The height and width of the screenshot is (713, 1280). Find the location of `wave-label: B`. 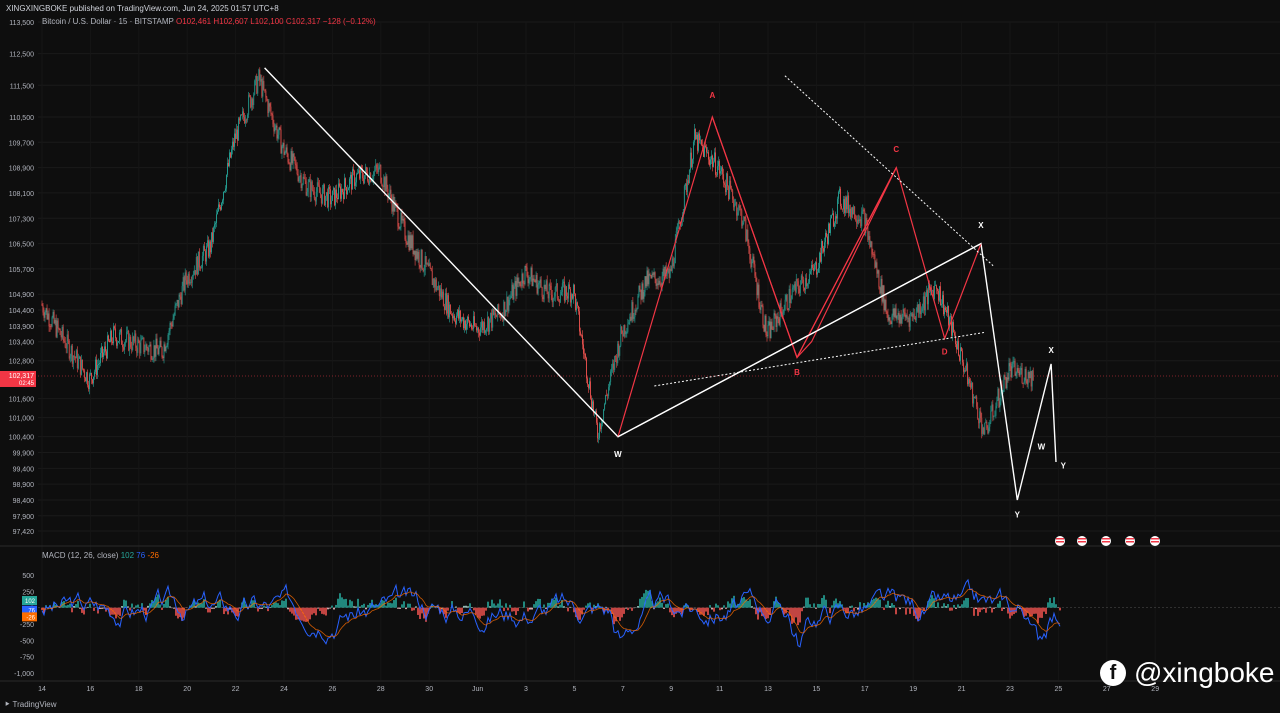

wave-label: B is located at coordinates (797, 372).